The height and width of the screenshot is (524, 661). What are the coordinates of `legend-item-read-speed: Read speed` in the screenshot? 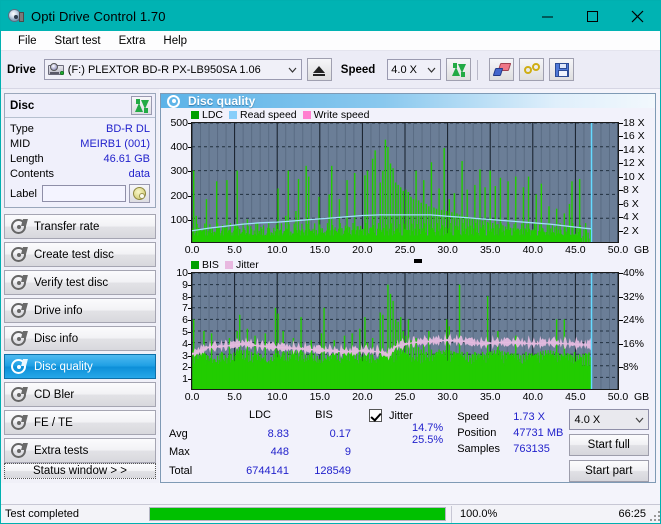 It's located at (263, 115).